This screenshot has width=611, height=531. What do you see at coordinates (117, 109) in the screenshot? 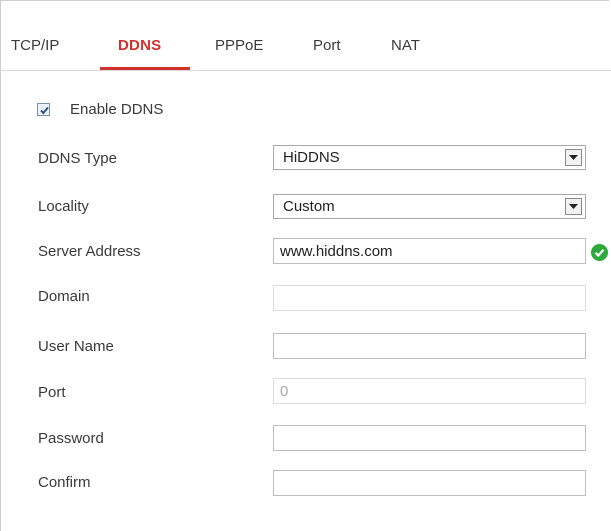
I see `enable-ddns-label: Enable DDNS` at bounding box center [117, 109].